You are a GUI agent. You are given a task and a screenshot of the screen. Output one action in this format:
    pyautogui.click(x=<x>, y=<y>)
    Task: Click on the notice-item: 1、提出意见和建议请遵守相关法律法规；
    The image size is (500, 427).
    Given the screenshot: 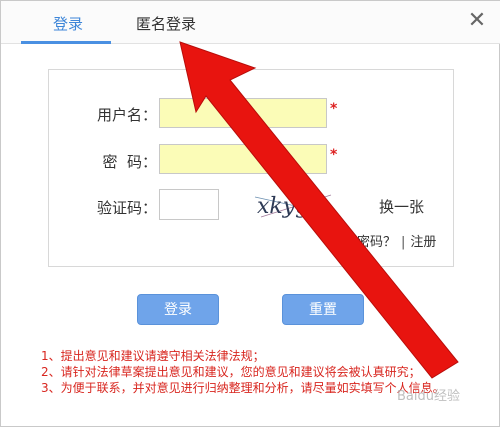 What is the action you would take?
    pyautogui.click(x=153, y=356)
    